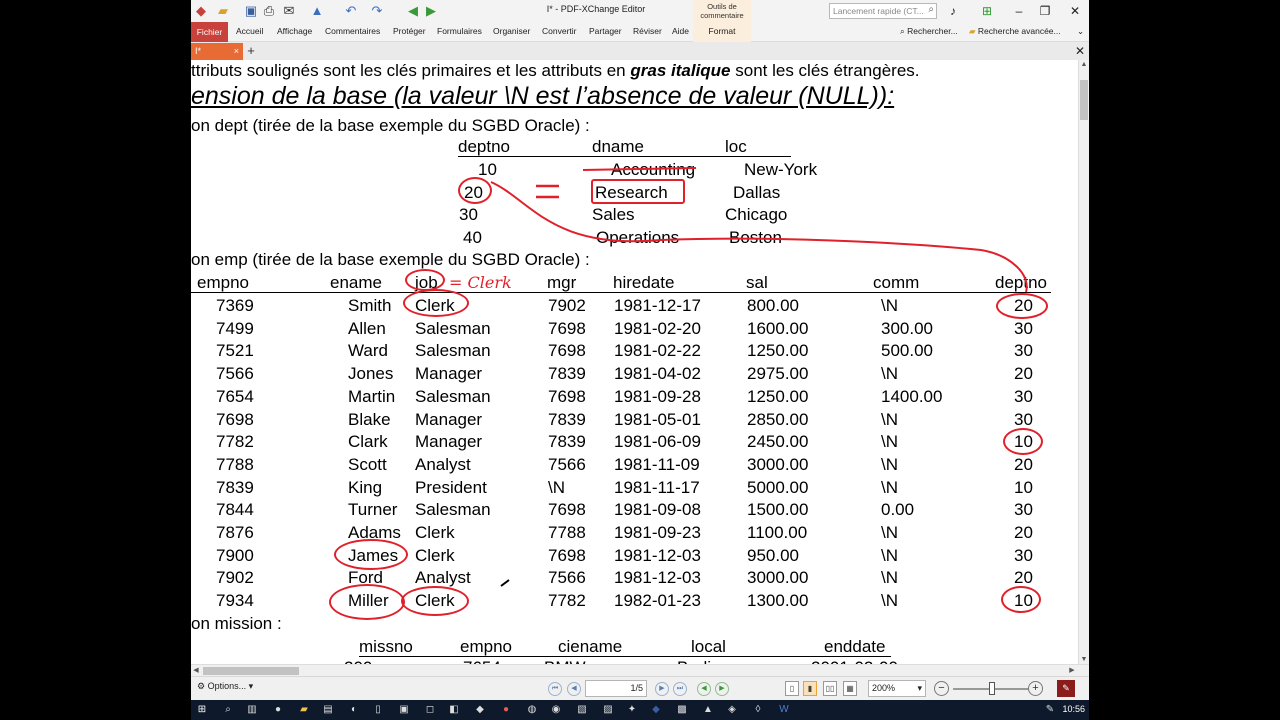  I want to click on zoom-slider-thumb, so click(992, 688).